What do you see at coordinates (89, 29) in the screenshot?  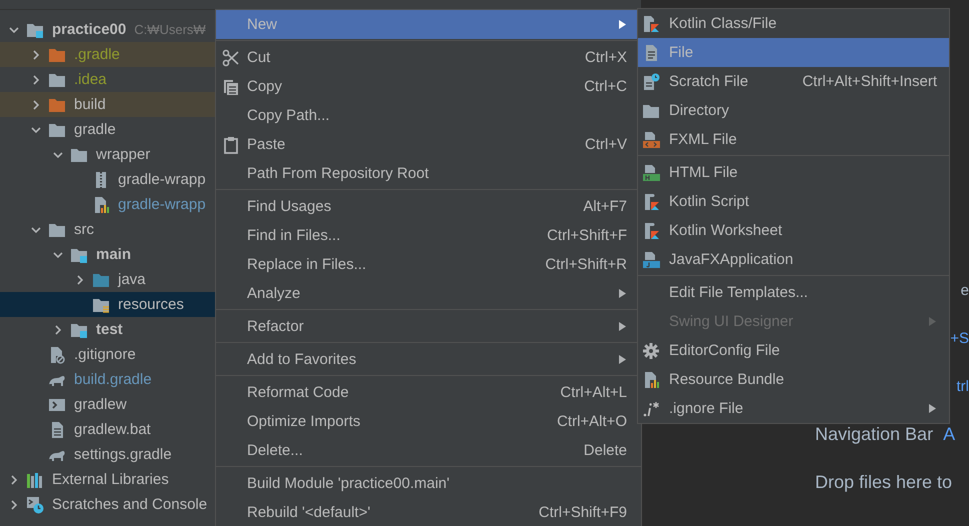 I see `tree-item-label: practice00` at bounding box center [89, 29].